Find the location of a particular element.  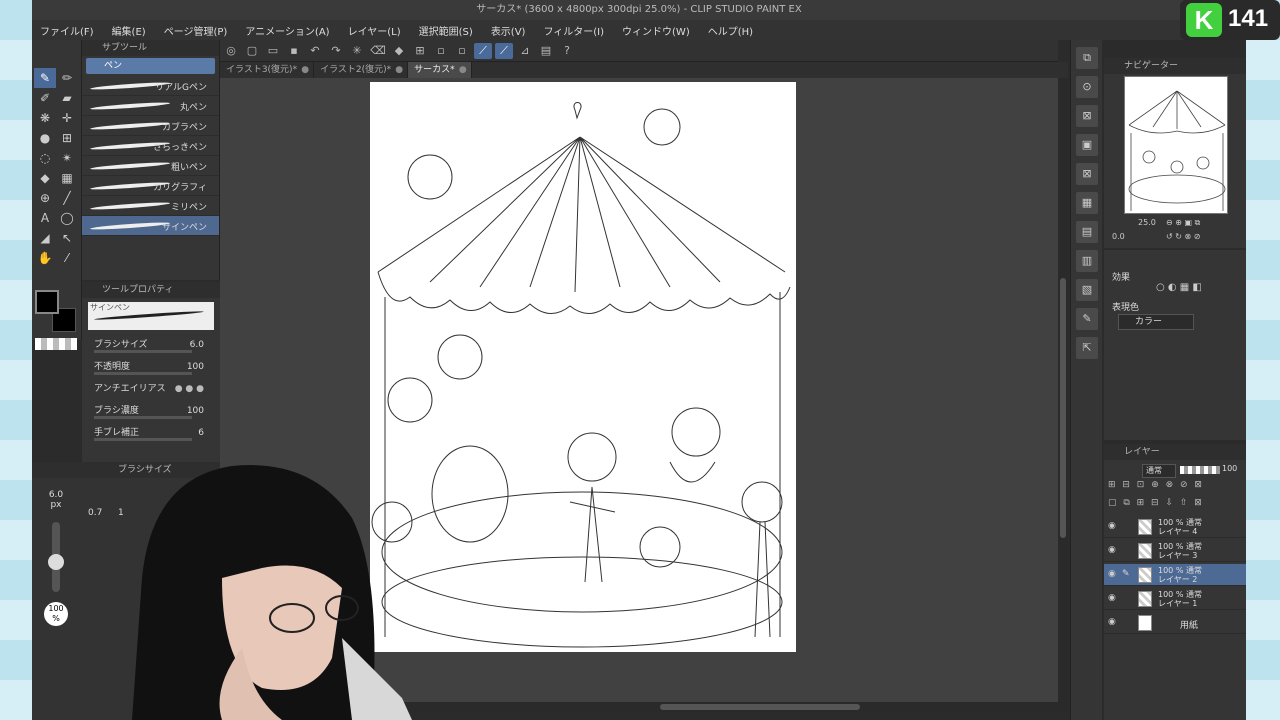

line-tool-icon: ╱ is located at coordinates (67, 198).